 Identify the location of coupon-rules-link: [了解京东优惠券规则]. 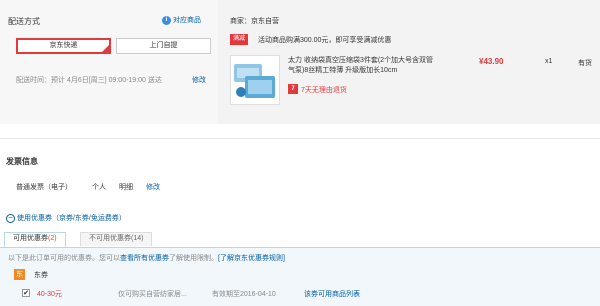
(251, 258).